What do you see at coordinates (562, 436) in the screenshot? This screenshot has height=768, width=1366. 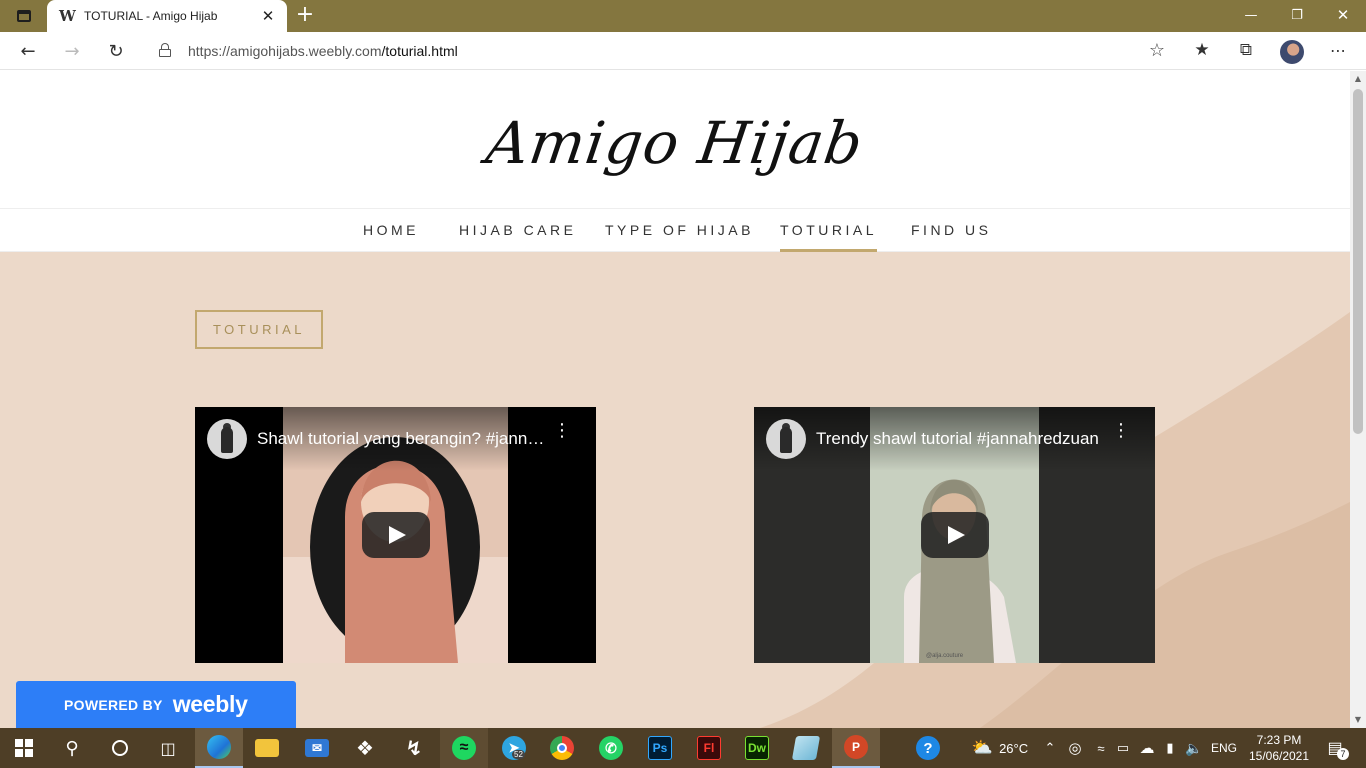 I see `video-1-menu-icon: ⋮` at bounding box center [562, 436].